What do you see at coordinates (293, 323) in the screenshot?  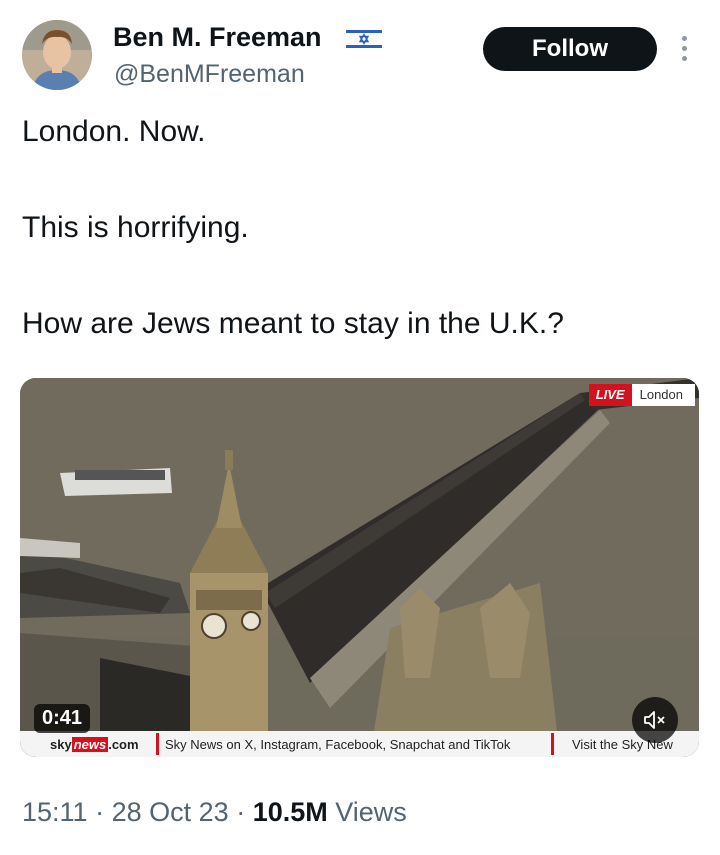 I see `tweet-text-line: How are Jews meant to stay in the U.K.?` at bounding box center [293, 323].